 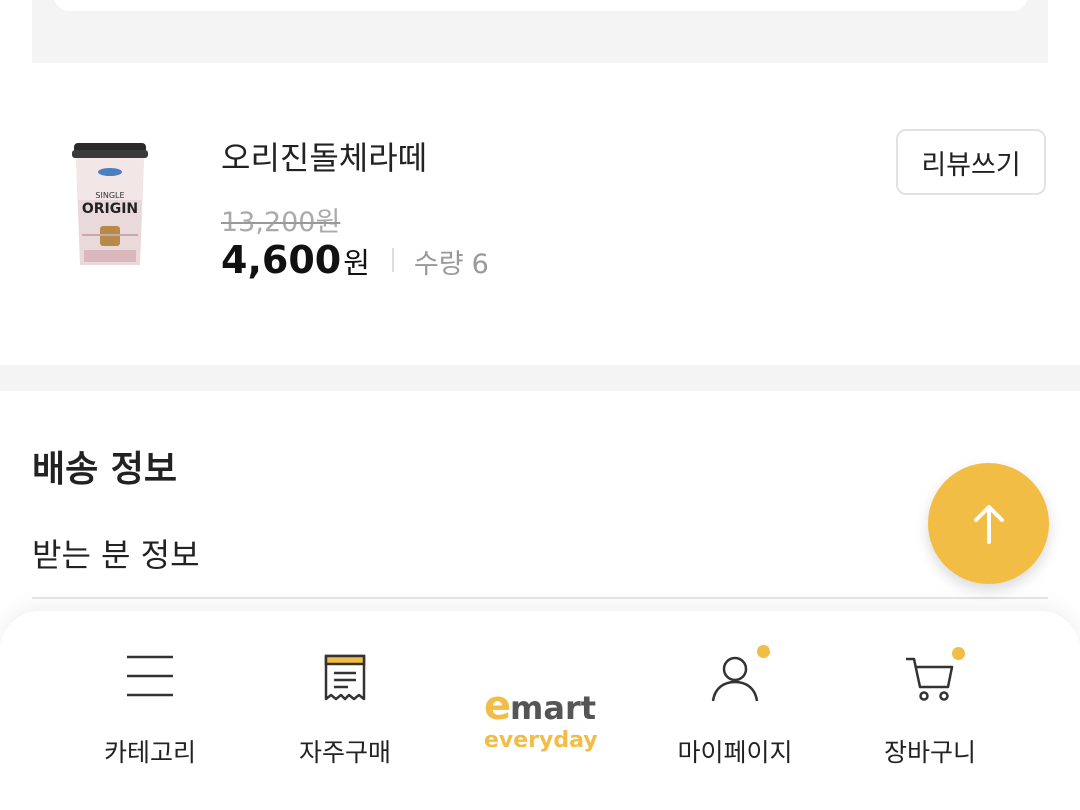 What do you see at coordinates (392, 260) in the screenshot?
I see `price-divider` at bounding box center [392, 260].